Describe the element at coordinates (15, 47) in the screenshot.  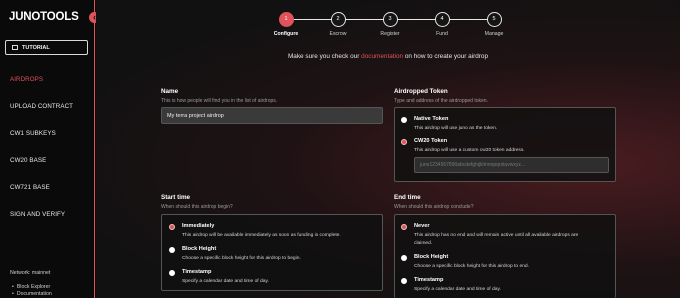
I see `video-icon` at that location.